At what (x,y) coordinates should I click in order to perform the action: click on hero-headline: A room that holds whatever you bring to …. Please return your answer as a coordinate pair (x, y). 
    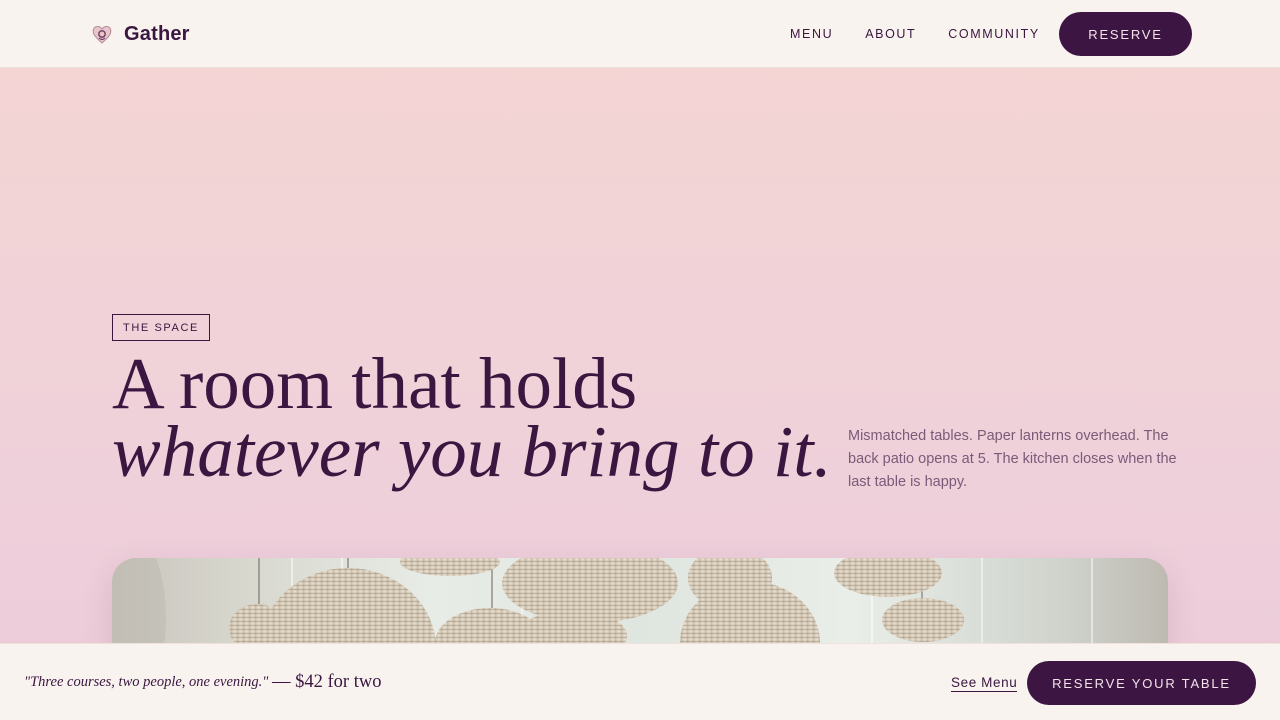
    Looking at the image, I should click on (472, 417).